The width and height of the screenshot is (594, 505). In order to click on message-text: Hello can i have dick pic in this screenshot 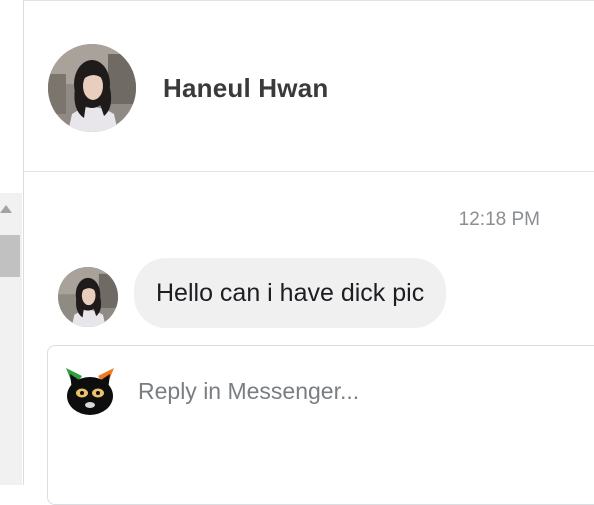, I will do `click(290, 292)`.